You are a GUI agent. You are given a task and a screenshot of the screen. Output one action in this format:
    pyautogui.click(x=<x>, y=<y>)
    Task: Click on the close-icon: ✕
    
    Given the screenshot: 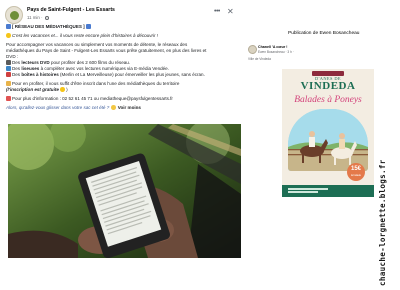 What is the action you would take?
    pyautogui.click(x=230, y=11)
    